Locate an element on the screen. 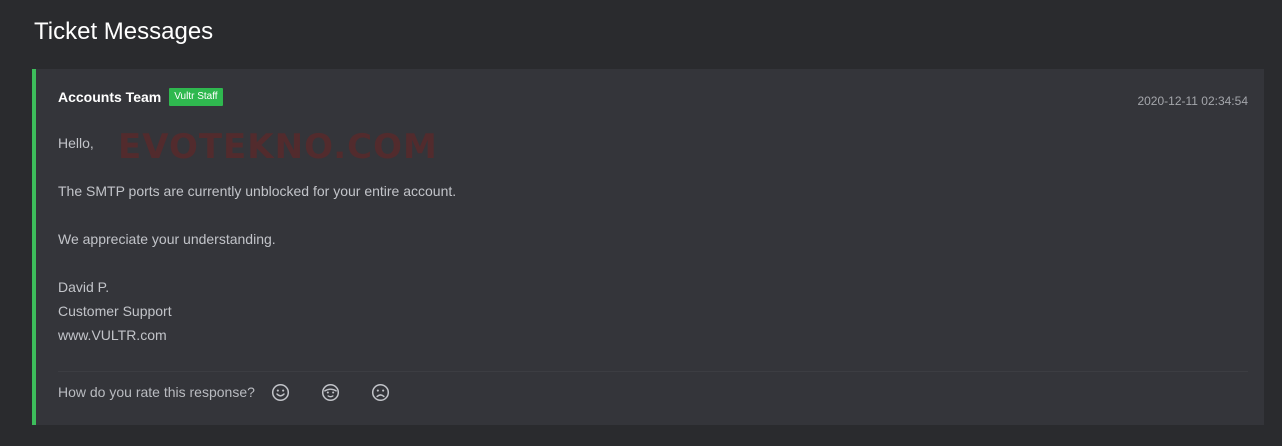 This screenshot has width=1282, height=446. message-header: Accounts Team Vultr Staff is located at coordinates (140, 97).